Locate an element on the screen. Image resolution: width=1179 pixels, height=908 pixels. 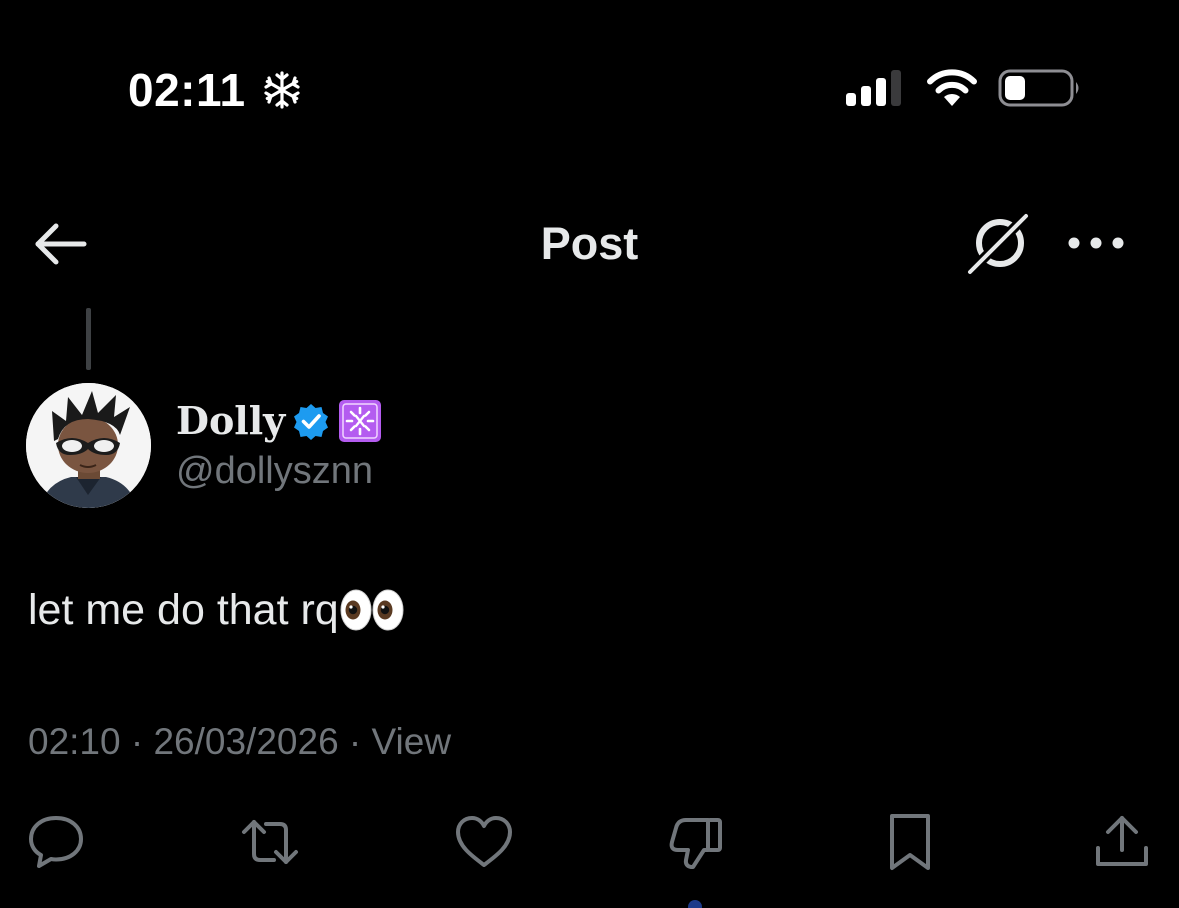
like-icon is located at coordinates (484, 842).